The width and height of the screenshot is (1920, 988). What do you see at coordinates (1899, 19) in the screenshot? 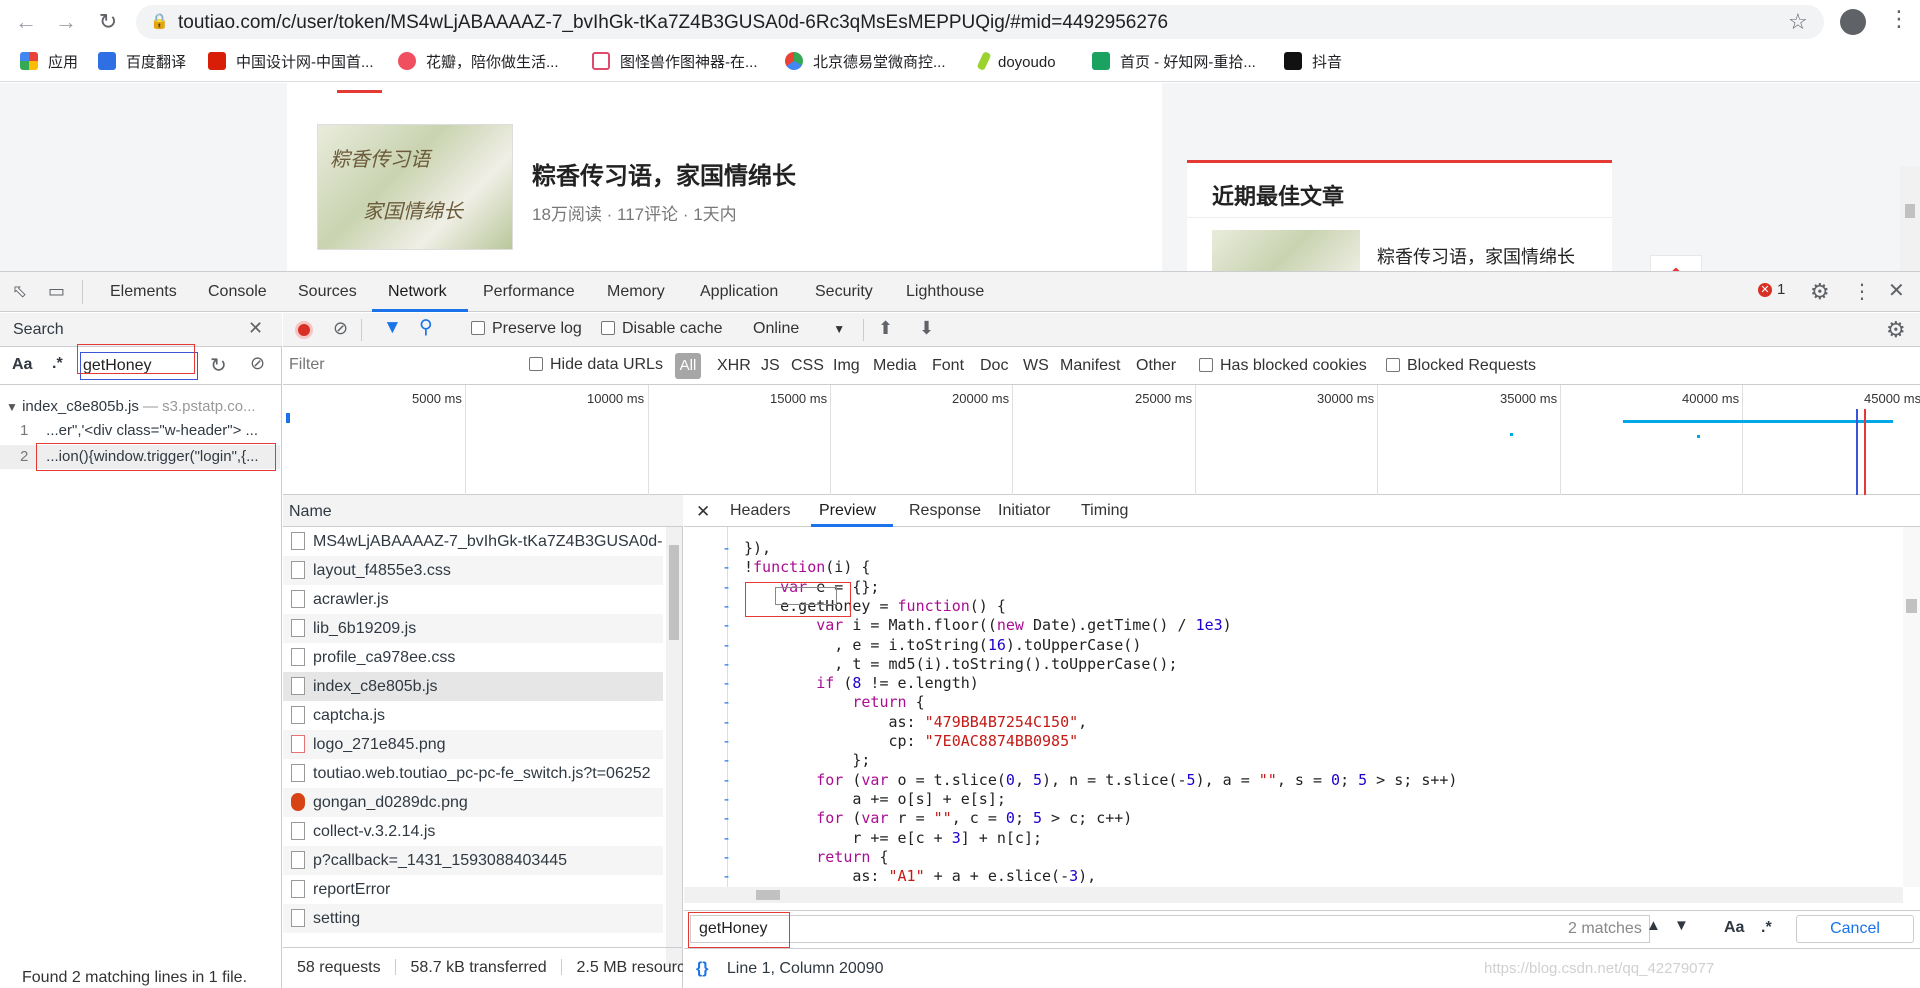
I see `menu-icon: ⋮` at bounding box center [1899, 19].